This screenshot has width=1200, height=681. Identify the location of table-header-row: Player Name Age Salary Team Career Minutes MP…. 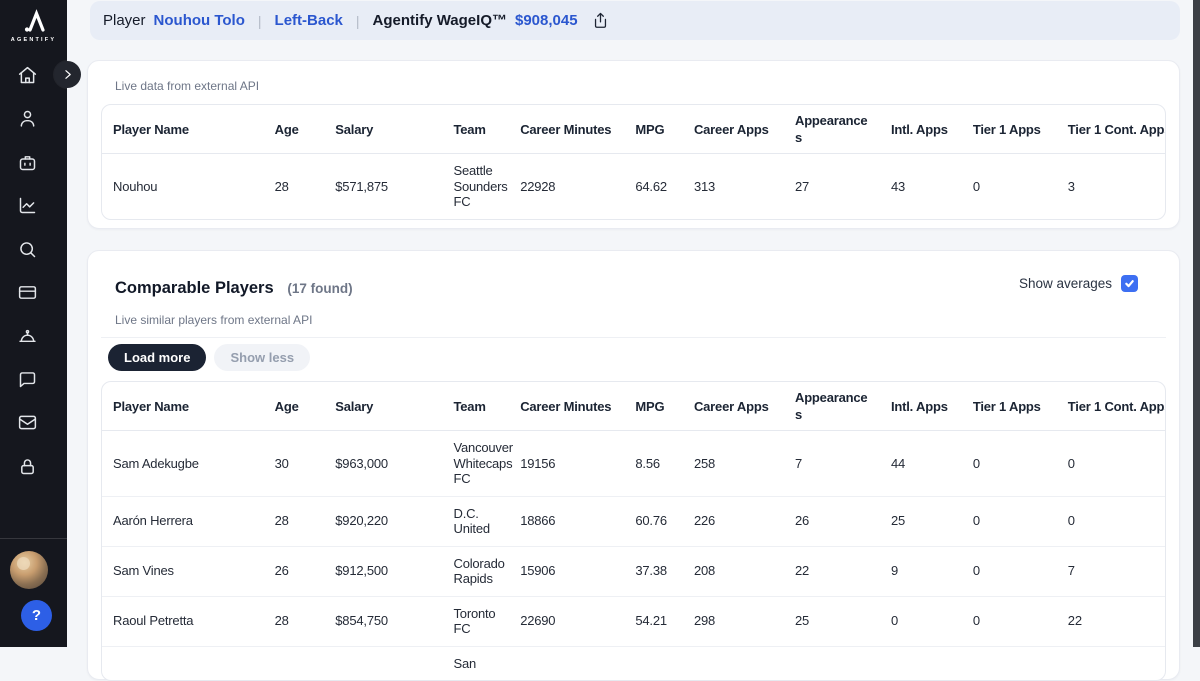
(633, 129).